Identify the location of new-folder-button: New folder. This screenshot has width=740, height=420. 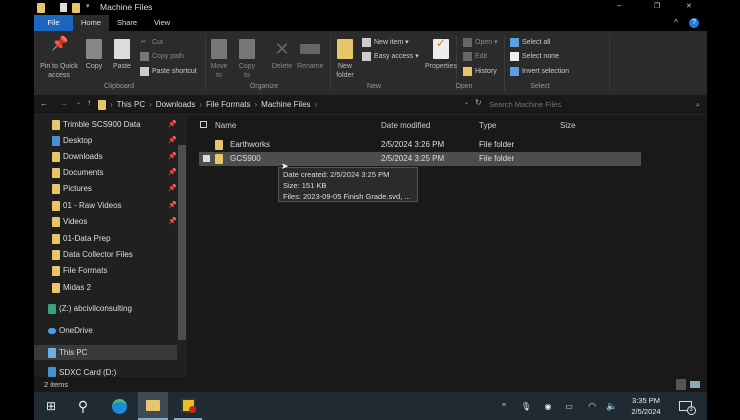
(345, 59).